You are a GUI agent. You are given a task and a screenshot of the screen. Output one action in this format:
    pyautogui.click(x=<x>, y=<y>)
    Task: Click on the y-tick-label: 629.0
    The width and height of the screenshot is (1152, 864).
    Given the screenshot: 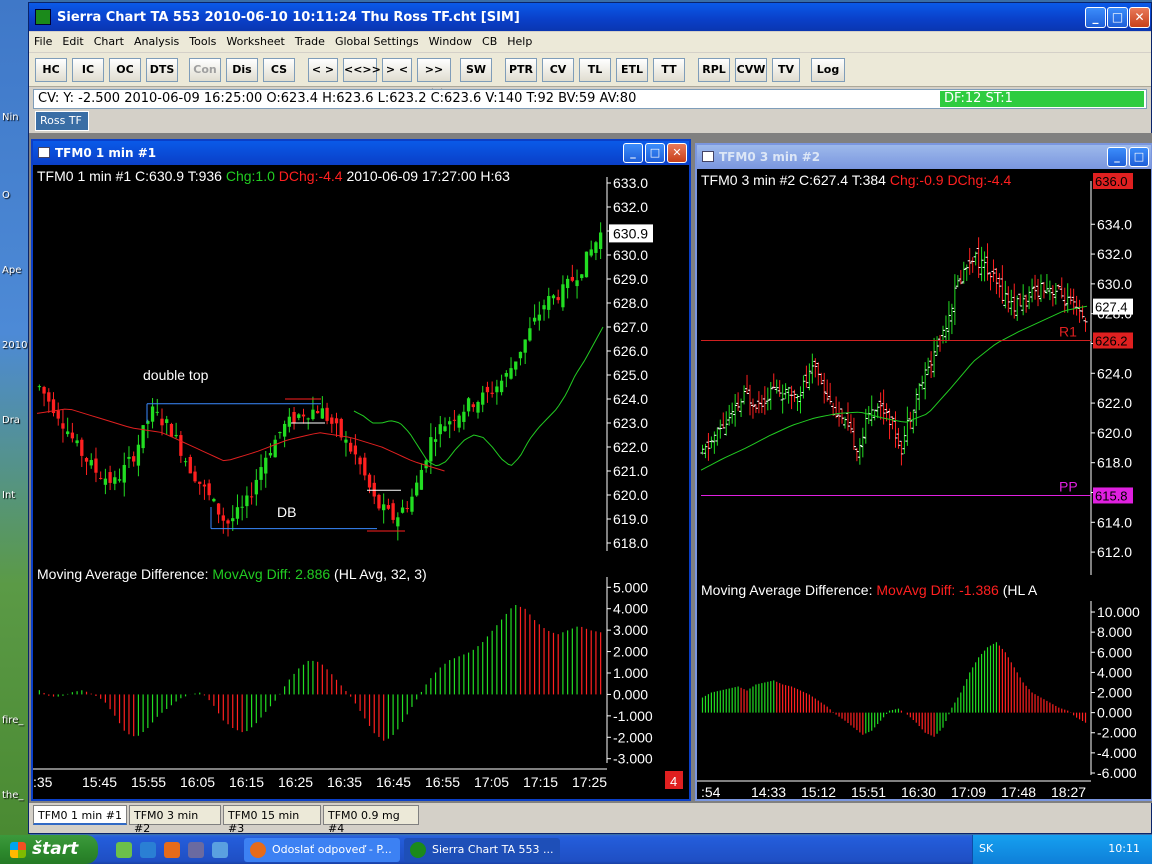 What is the action you would take?
    pyautogui.click(x=630, y=279)
    